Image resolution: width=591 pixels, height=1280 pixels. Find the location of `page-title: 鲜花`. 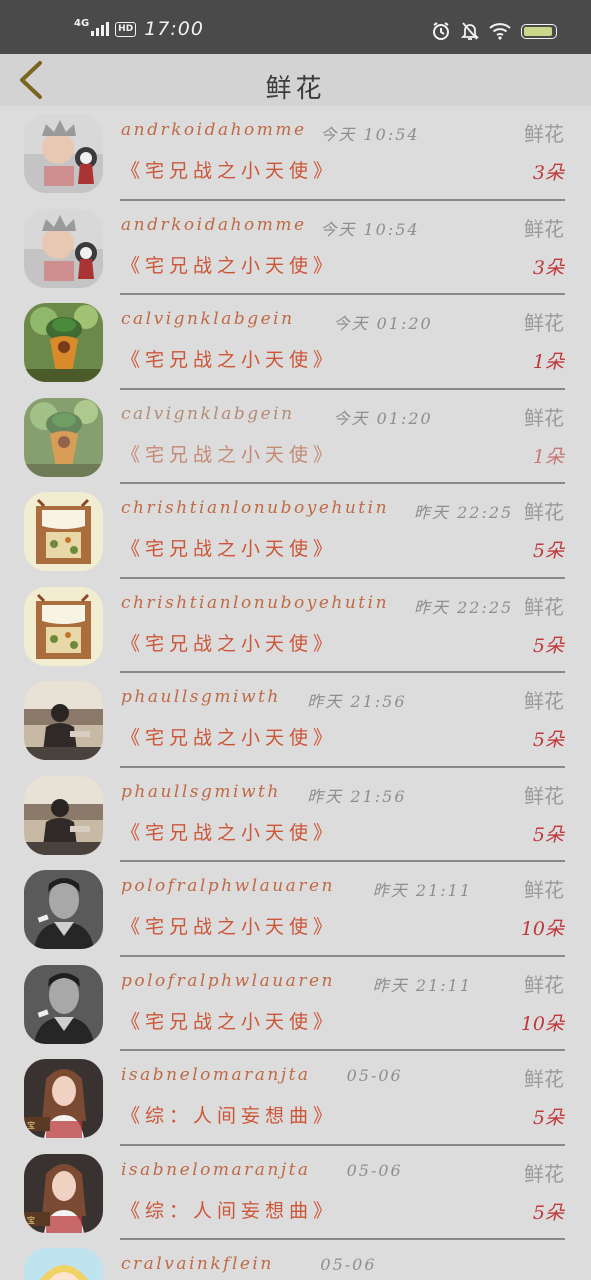

page-title: 鲜花 is located at coordinates (295, 89).